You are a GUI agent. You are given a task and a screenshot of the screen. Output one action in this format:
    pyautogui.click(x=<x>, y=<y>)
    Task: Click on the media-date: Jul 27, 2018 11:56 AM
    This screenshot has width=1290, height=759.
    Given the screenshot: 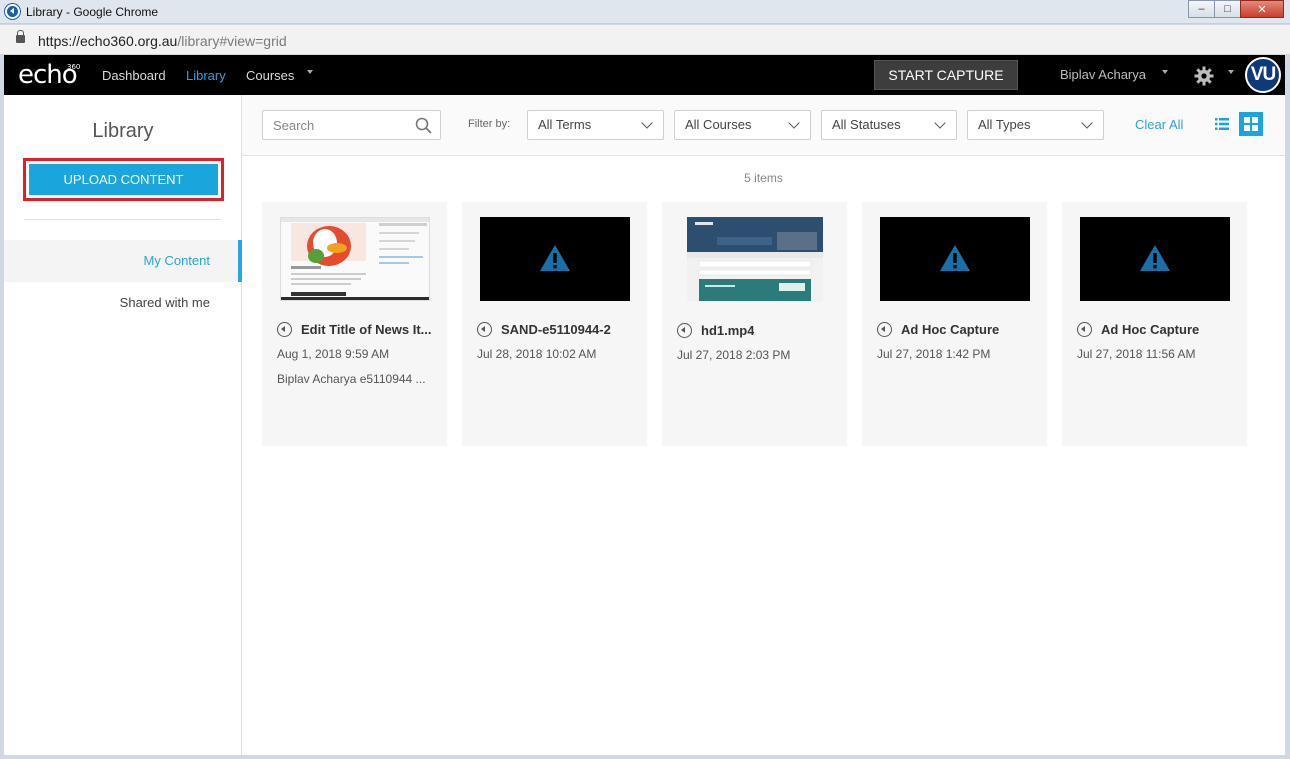 What is the action you would take?
    pyautogui.click(x=1136, y=354)
    